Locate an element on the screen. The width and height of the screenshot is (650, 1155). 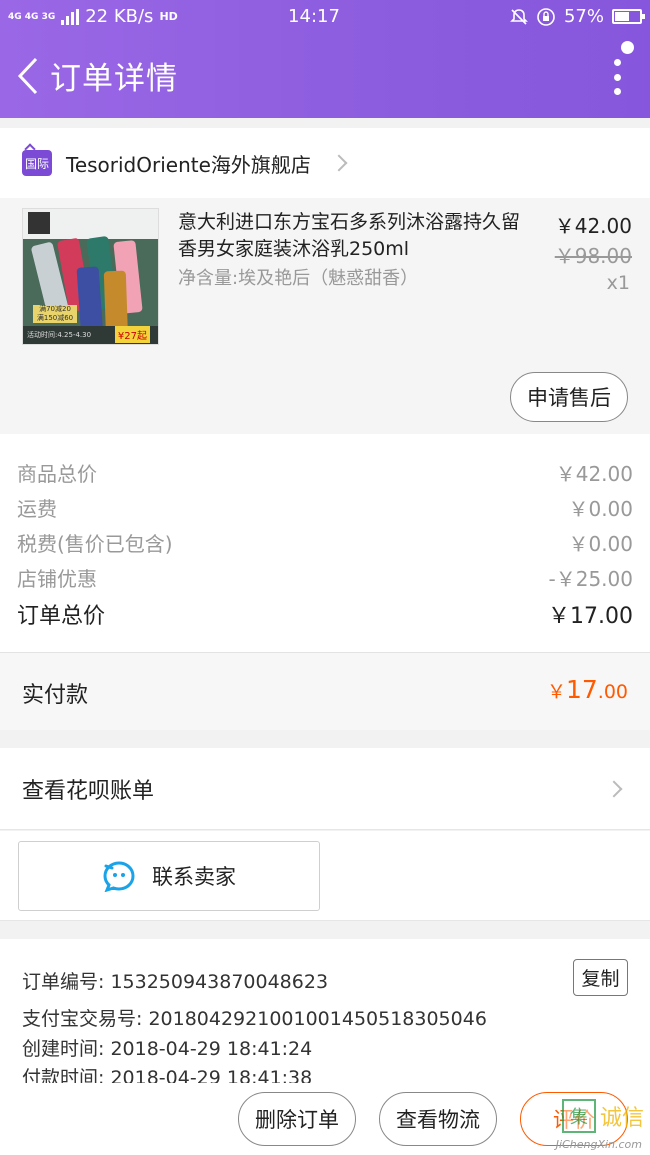
product-image: 满70减20 满150减60 活动时间:4.25-4.30 ¥27起 is located at coordinates (90, 276).